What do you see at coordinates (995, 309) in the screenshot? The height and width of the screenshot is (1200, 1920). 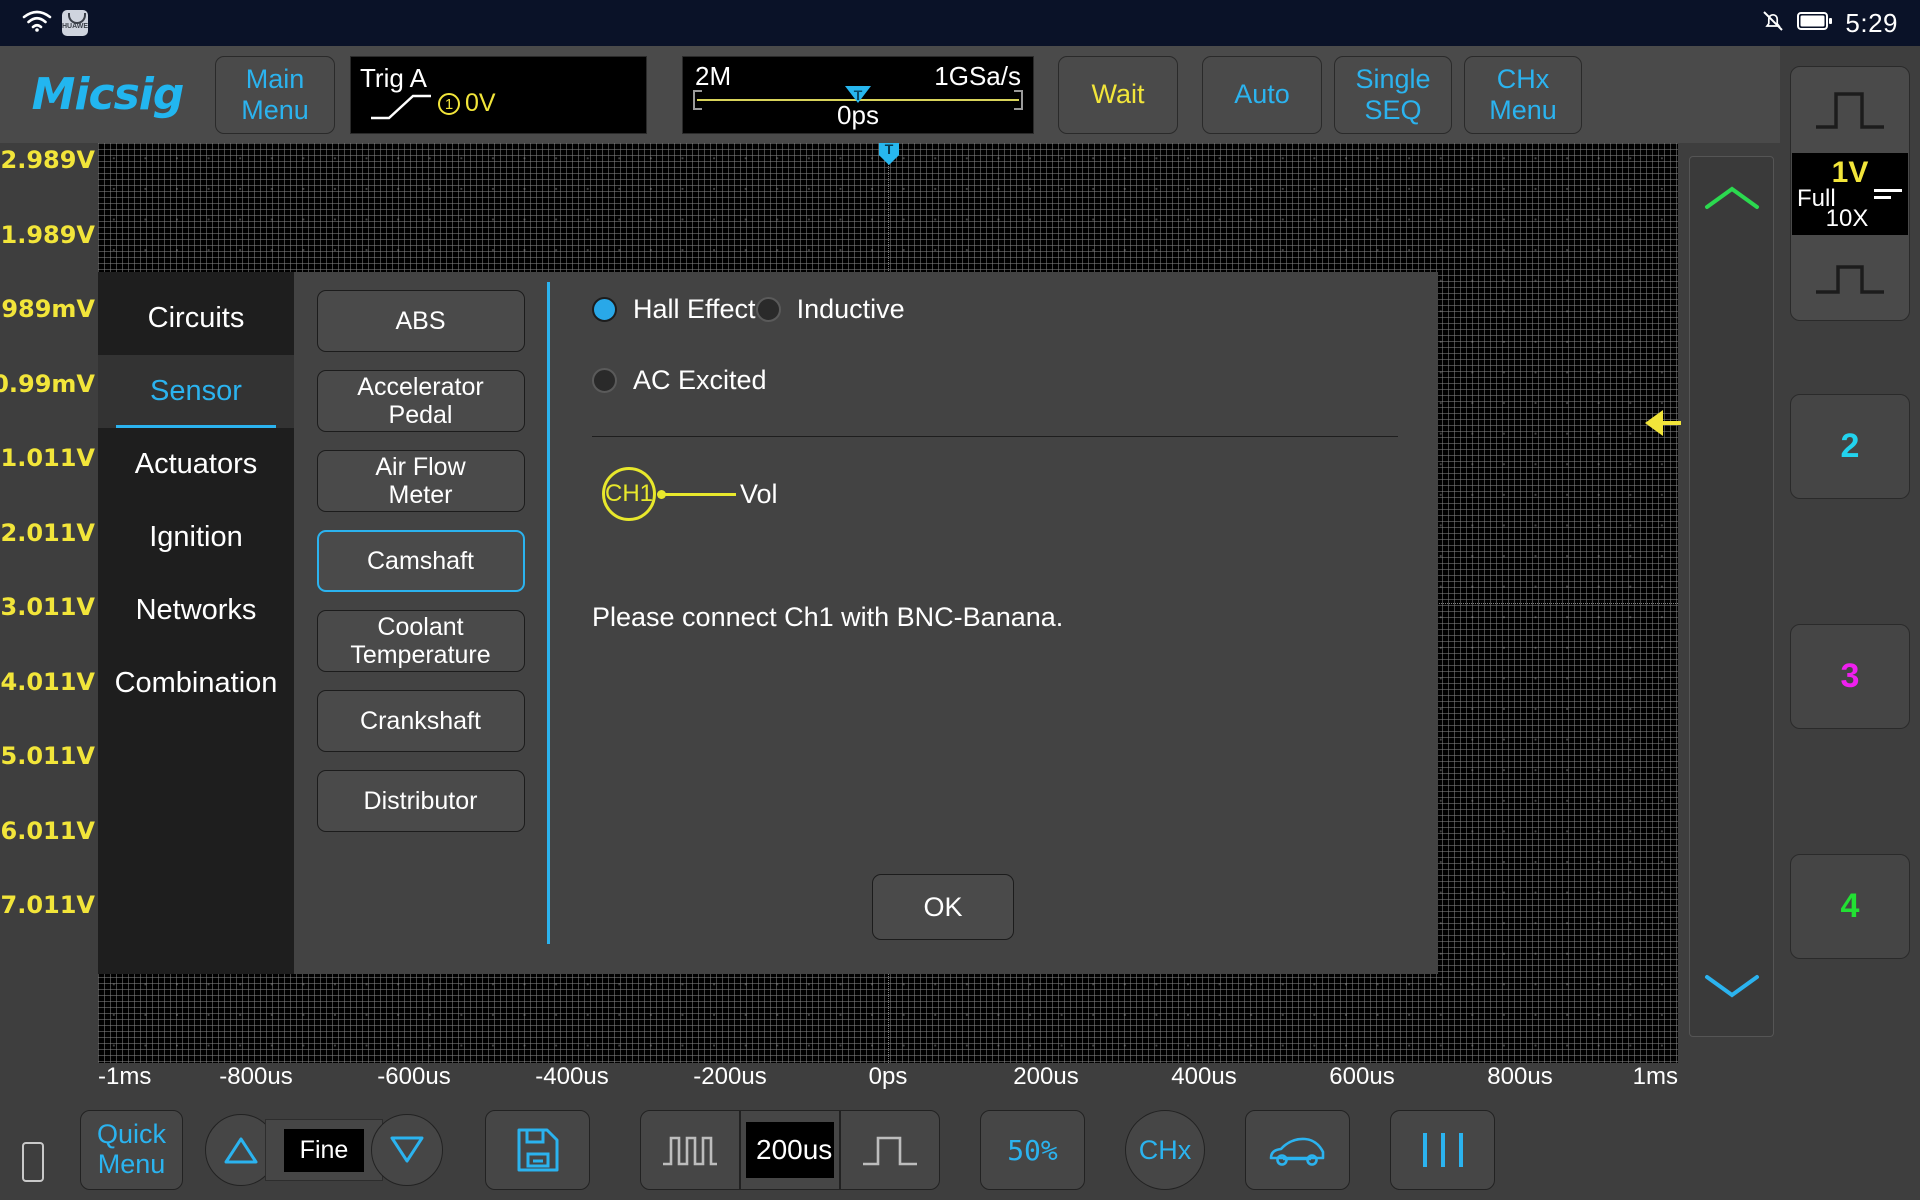 I see `sensor-type-row-1: Hall Effect Inductive` at bounding box center [995, 309].